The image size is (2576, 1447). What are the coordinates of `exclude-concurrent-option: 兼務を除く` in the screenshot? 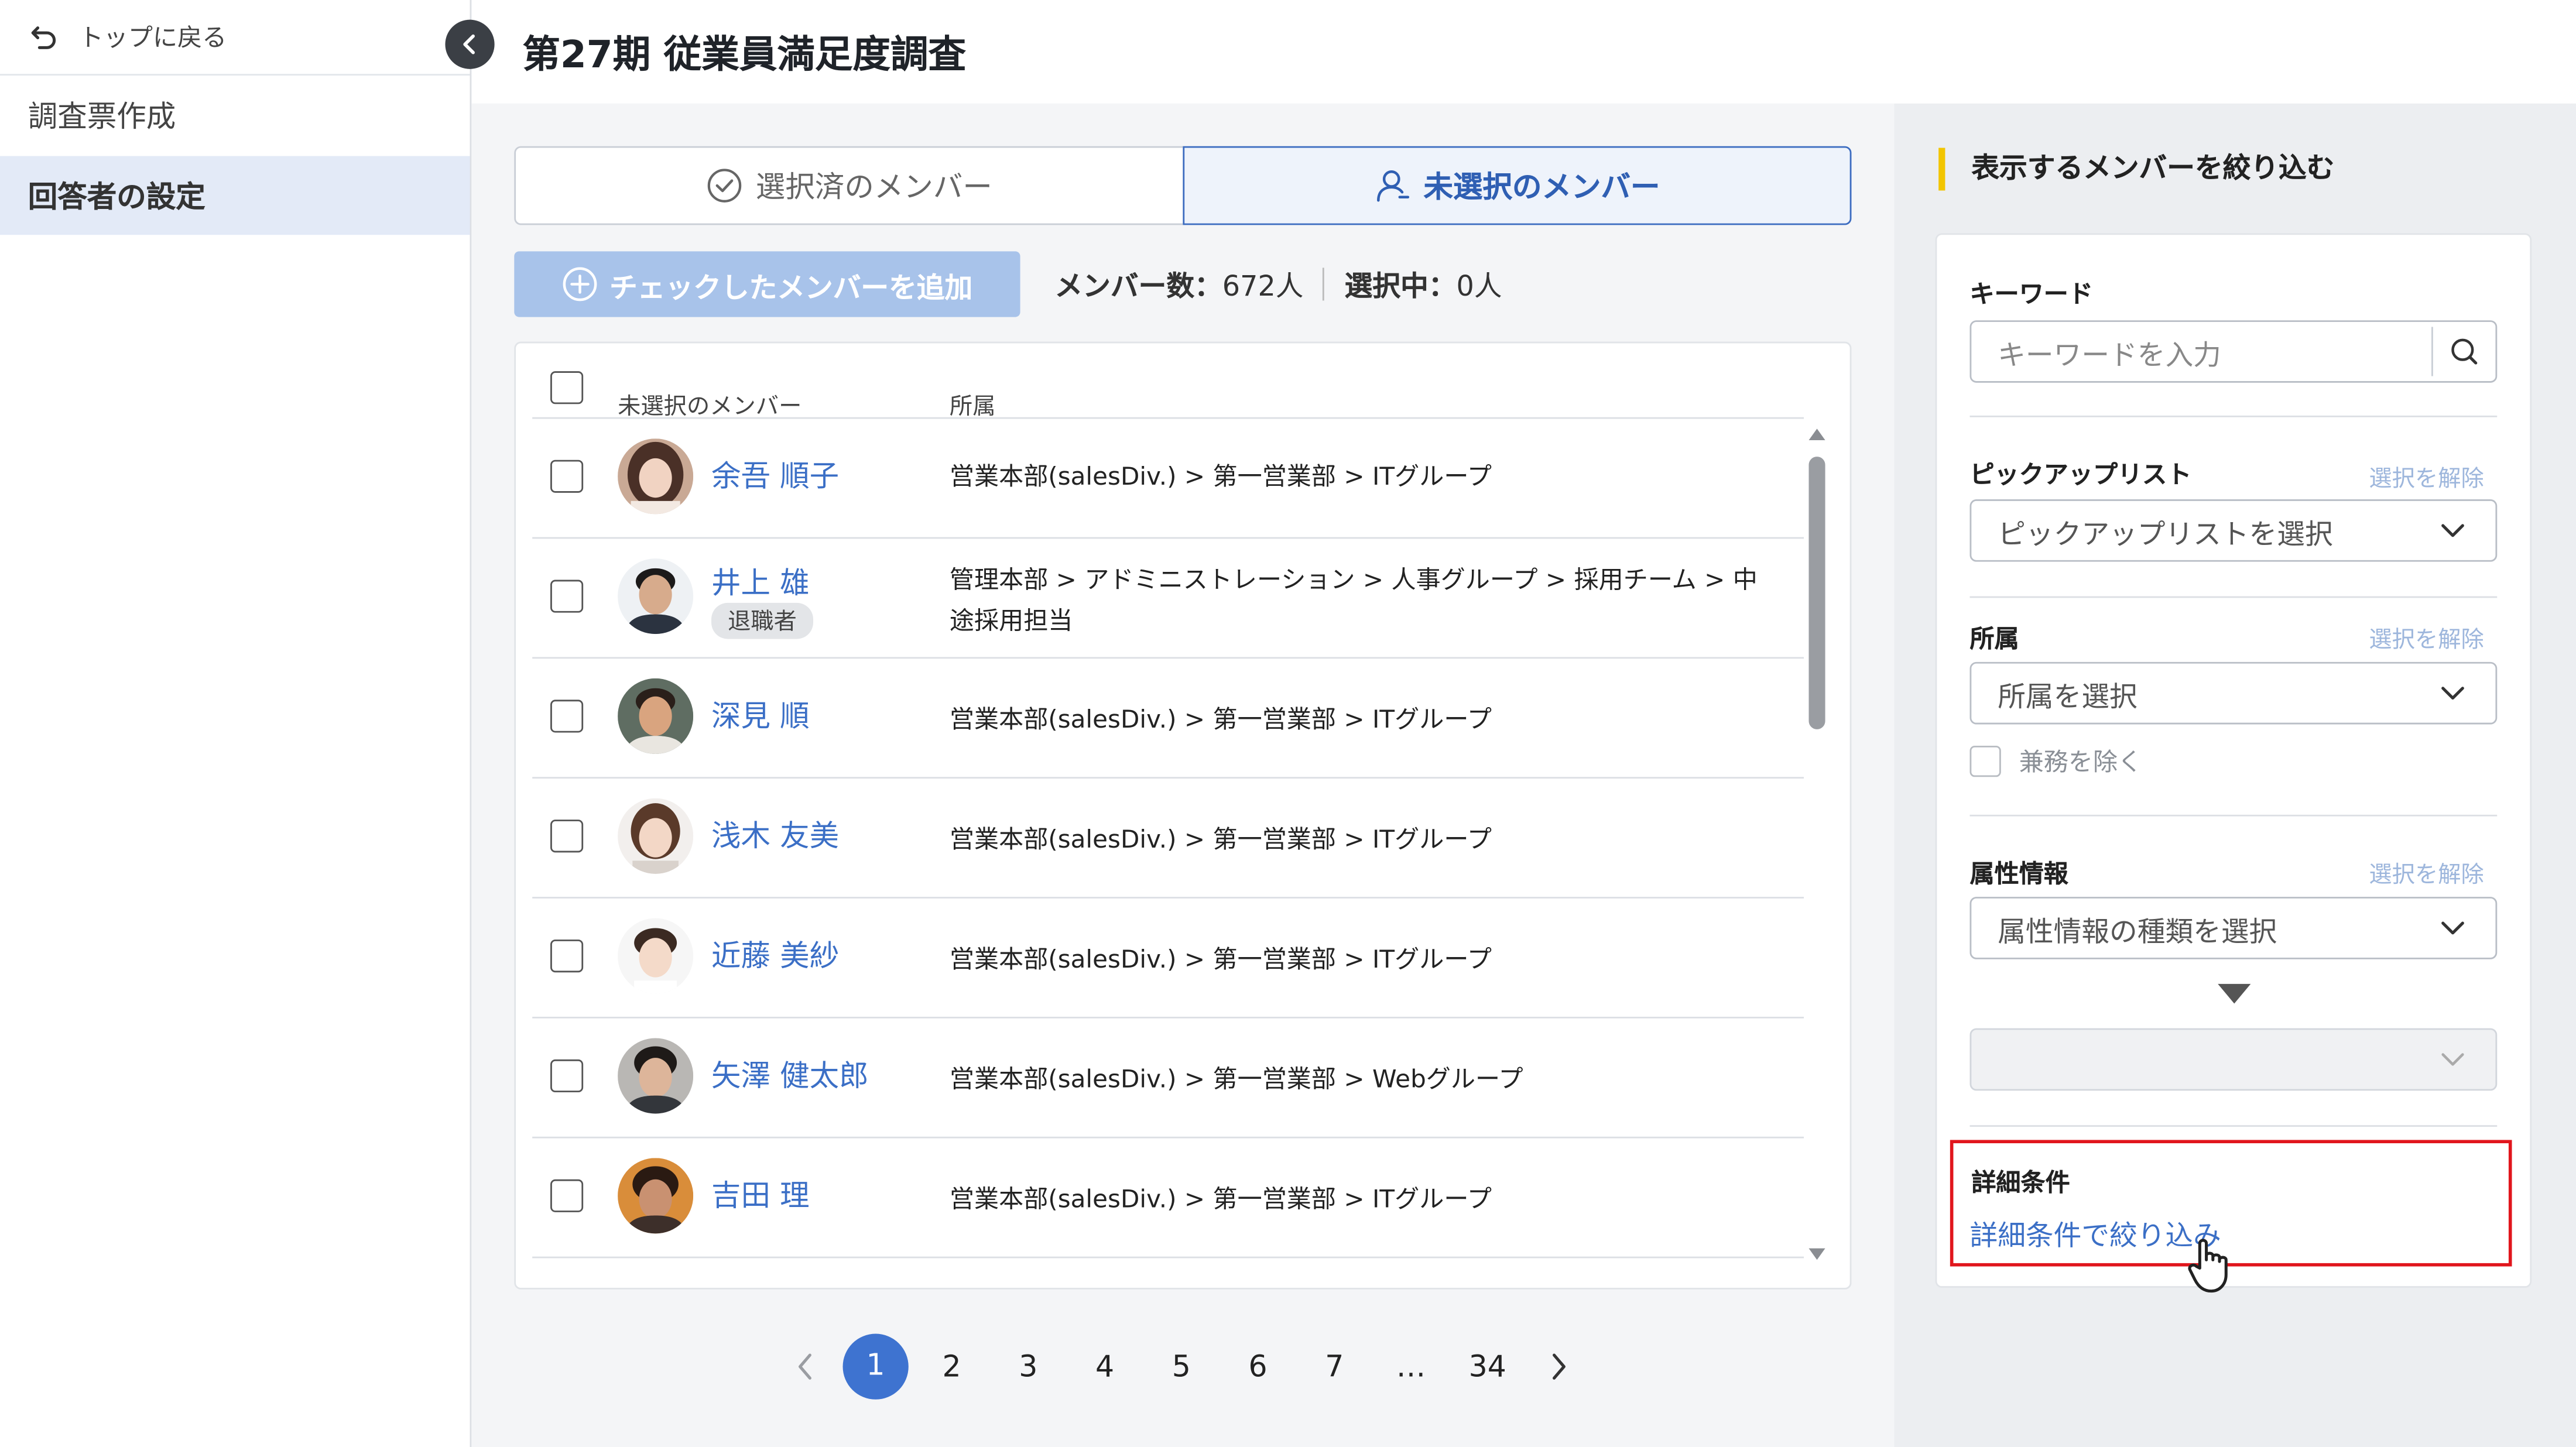 It's located at (2055, 762).